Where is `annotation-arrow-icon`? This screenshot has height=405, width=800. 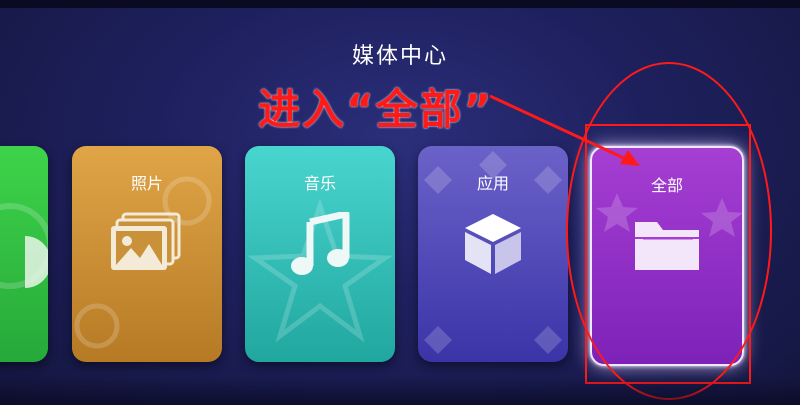
annotation-arrow-icon is located at coordinates (564, 130).